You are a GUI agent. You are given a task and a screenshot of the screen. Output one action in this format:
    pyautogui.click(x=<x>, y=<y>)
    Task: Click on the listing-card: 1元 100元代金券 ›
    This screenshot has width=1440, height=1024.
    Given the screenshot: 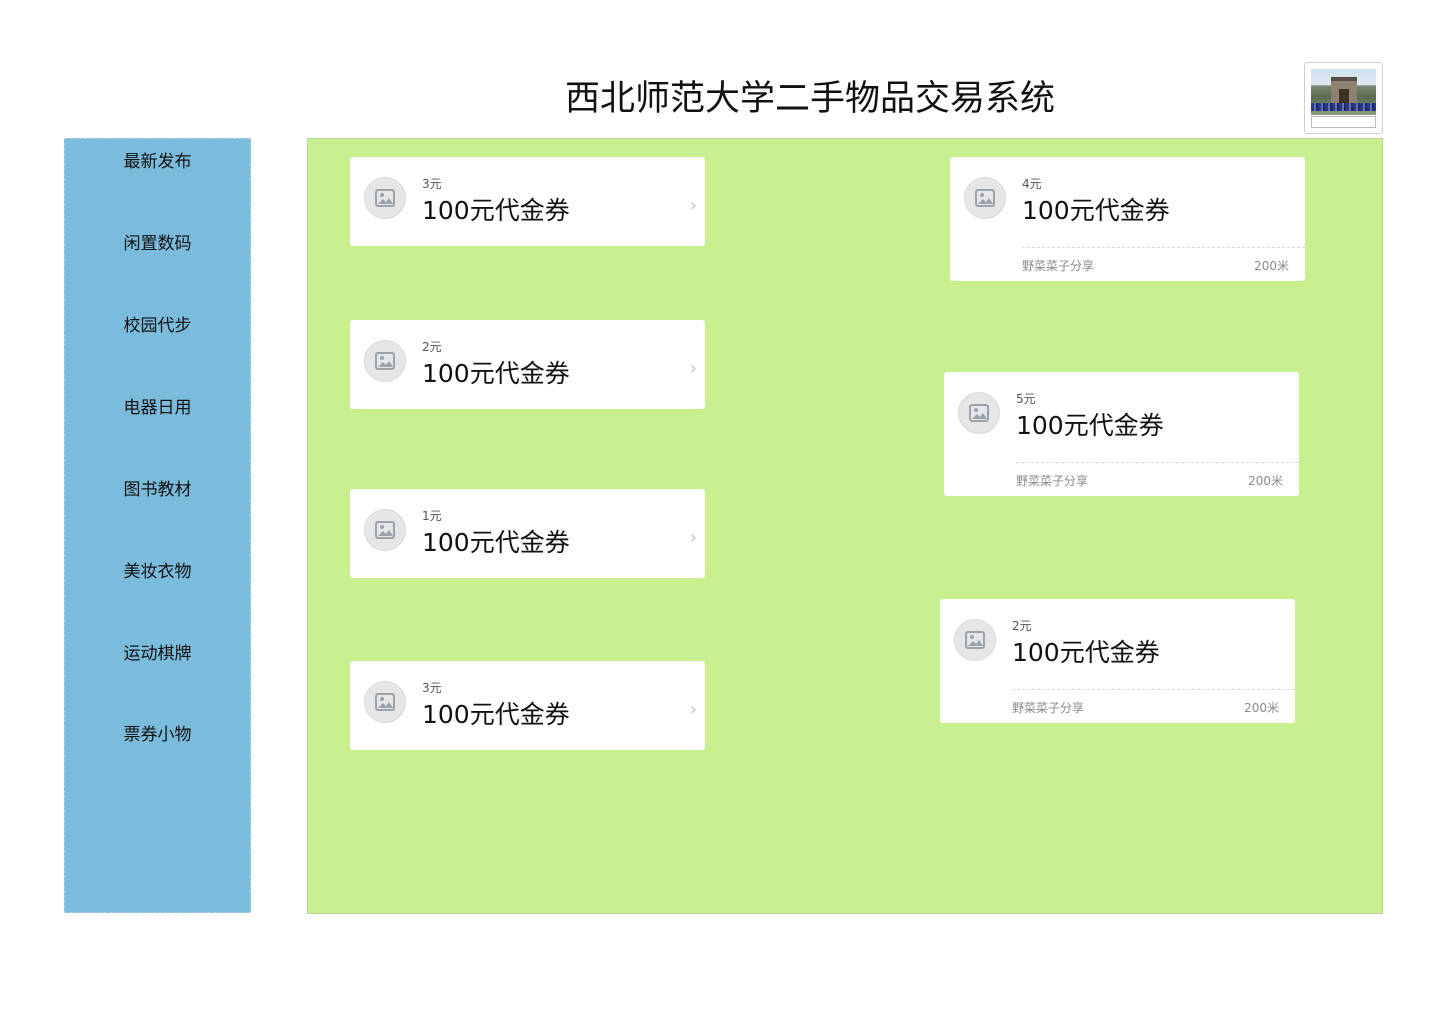 What is the action you would take?
    pyautogui.click(x=527, y=533)
    